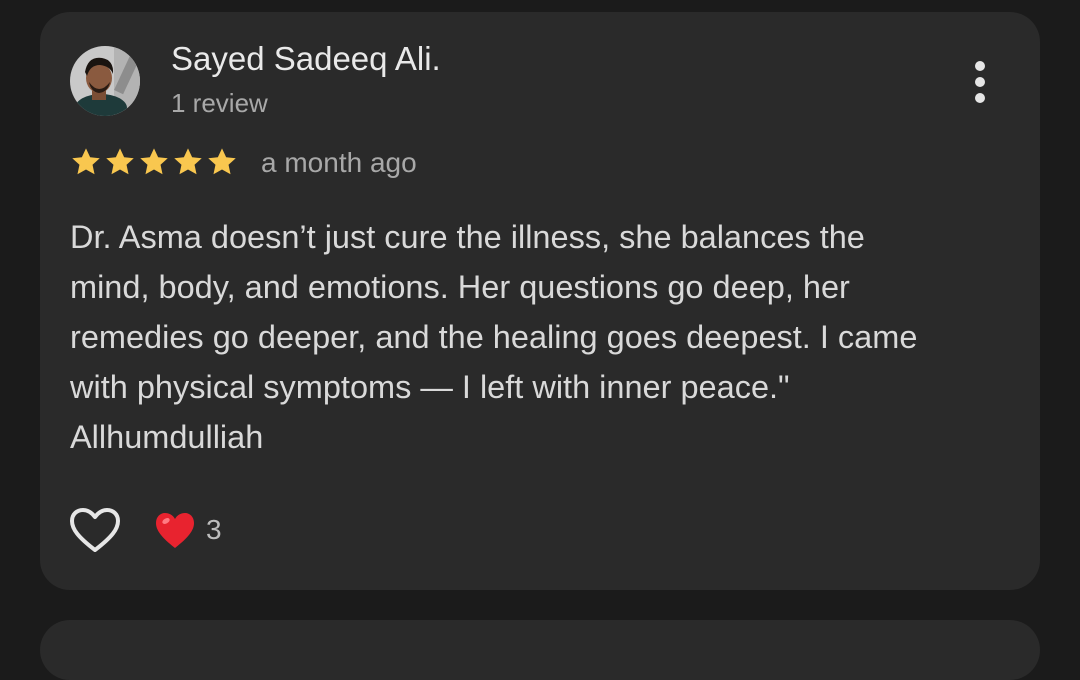 This screenshot has height=680, width=1080. I want to click on review-date: a month ago, so click(339, 162).